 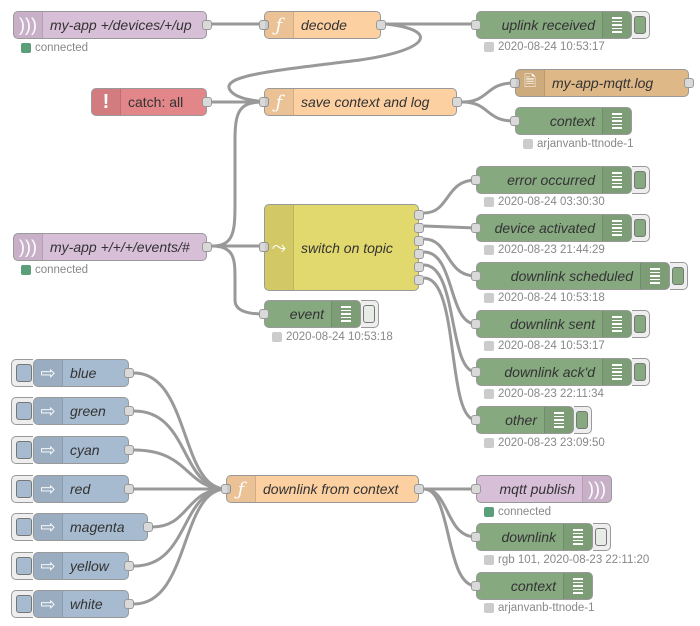 I want to click on node-label: mqtt publish, so click(x=537, y=489).